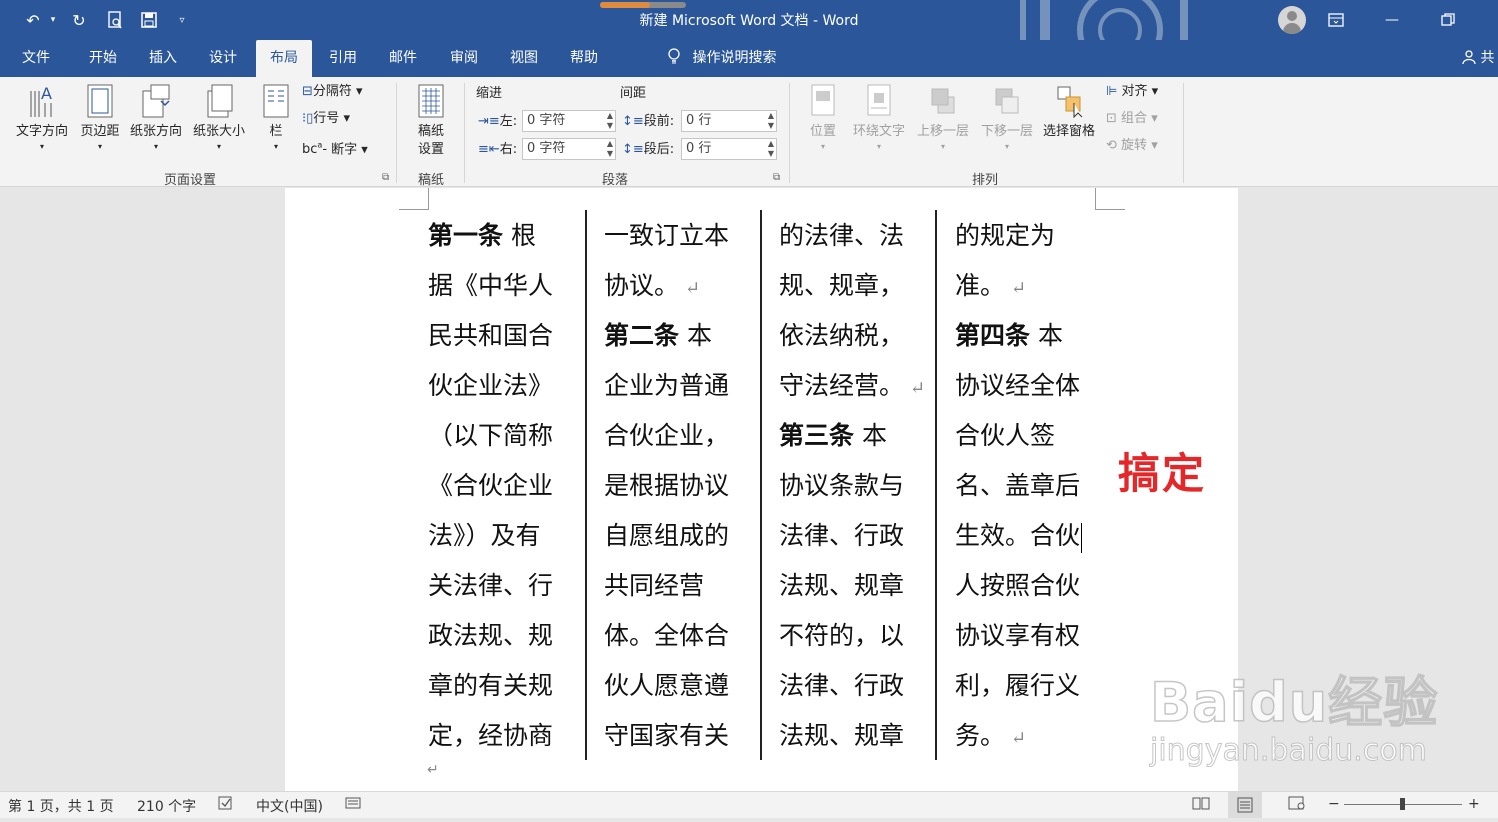  I want to click on text-line: 生效。合伙, so click(1020, 543).